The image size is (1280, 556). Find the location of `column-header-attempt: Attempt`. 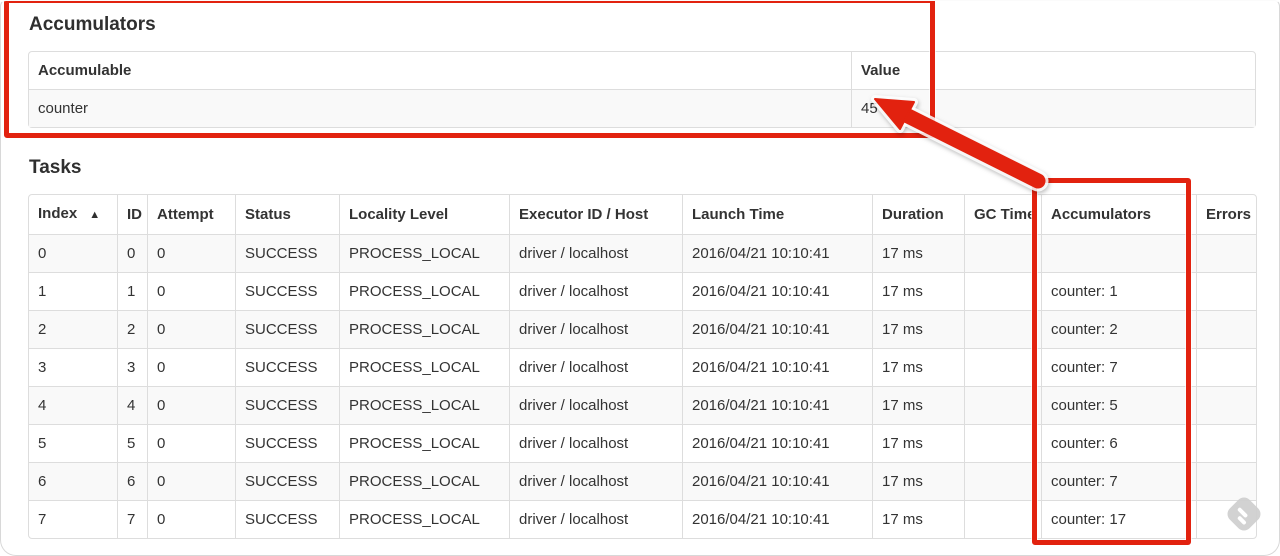

column-header-attempt: Attempt is located at coordinates (191, 214).